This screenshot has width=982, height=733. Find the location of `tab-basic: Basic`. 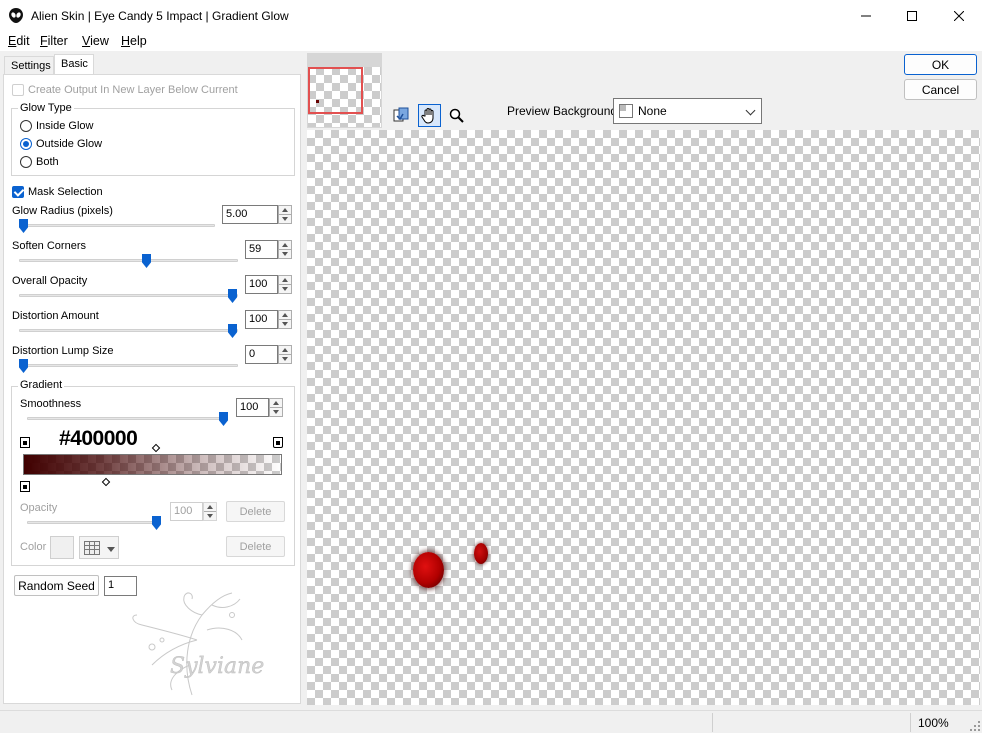

tab-basic: Basic is located at coordinates (74, 64).